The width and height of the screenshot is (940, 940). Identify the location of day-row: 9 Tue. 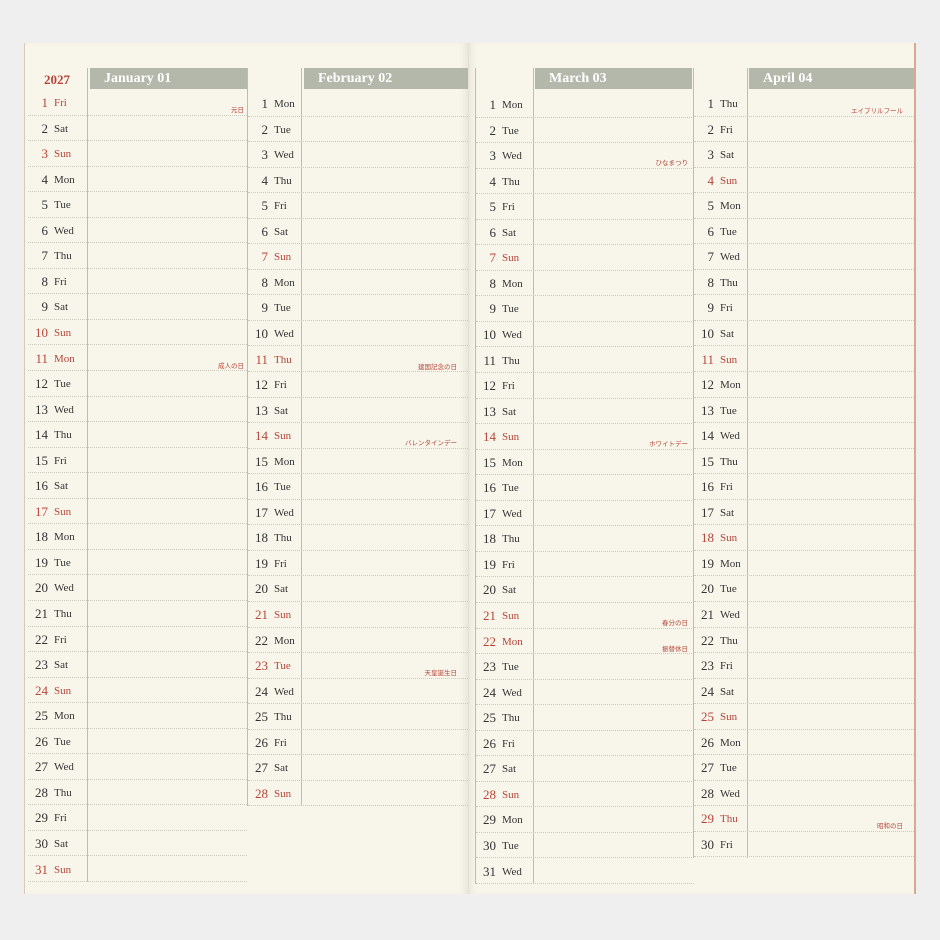
(585, 309).